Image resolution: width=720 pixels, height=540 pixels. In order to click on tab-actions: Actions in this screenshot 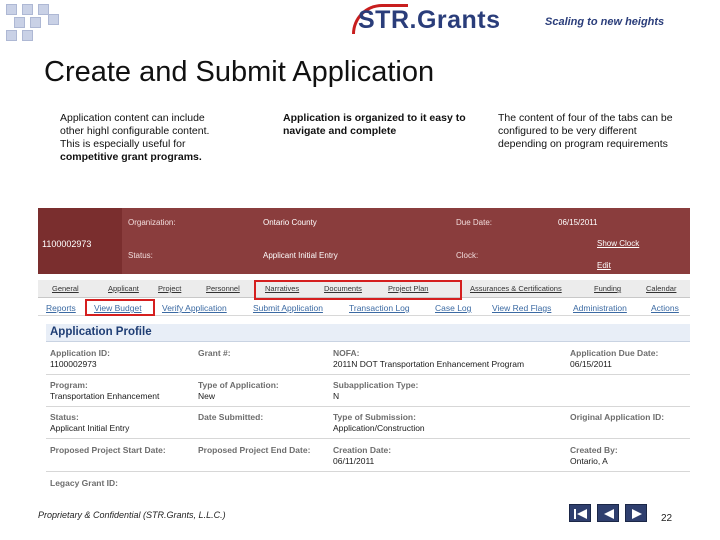, I will do `click(665, 308)`.